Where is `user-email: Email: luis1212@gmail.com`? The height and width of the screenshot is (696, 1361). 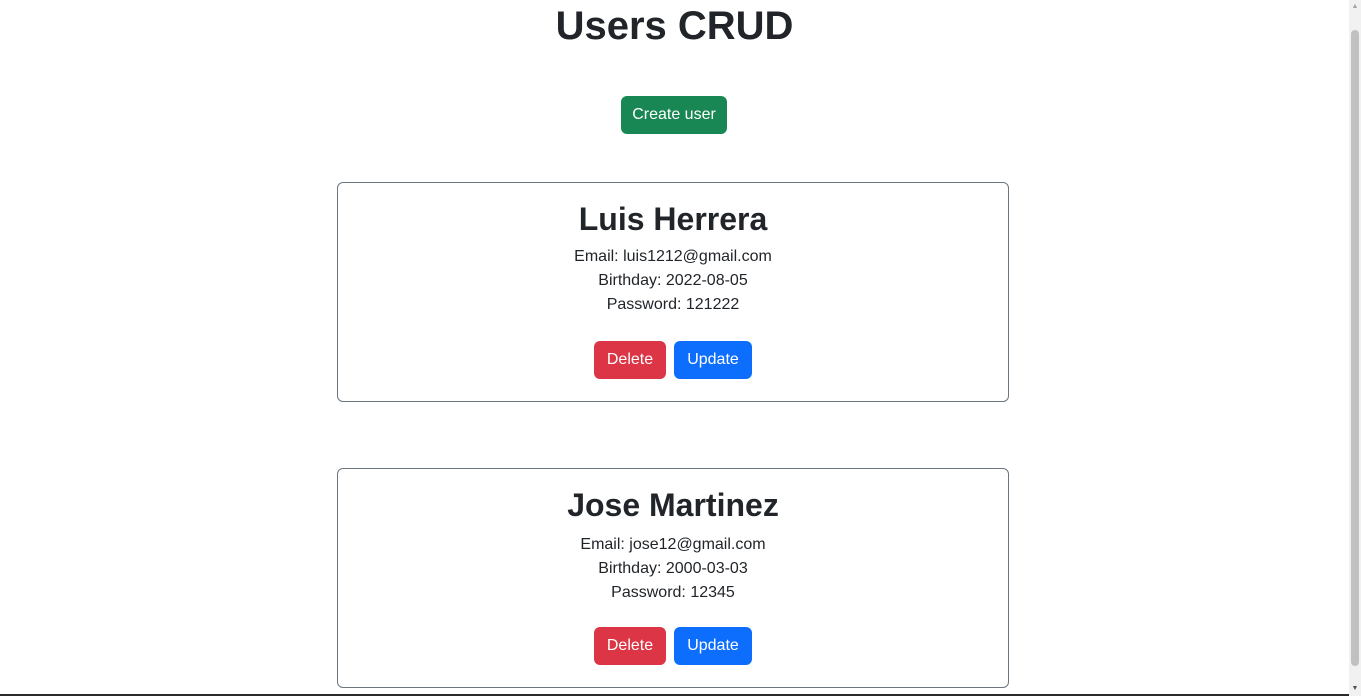
user-email: Email: luis1212@gmail.com is located at coordinates (673, 256).